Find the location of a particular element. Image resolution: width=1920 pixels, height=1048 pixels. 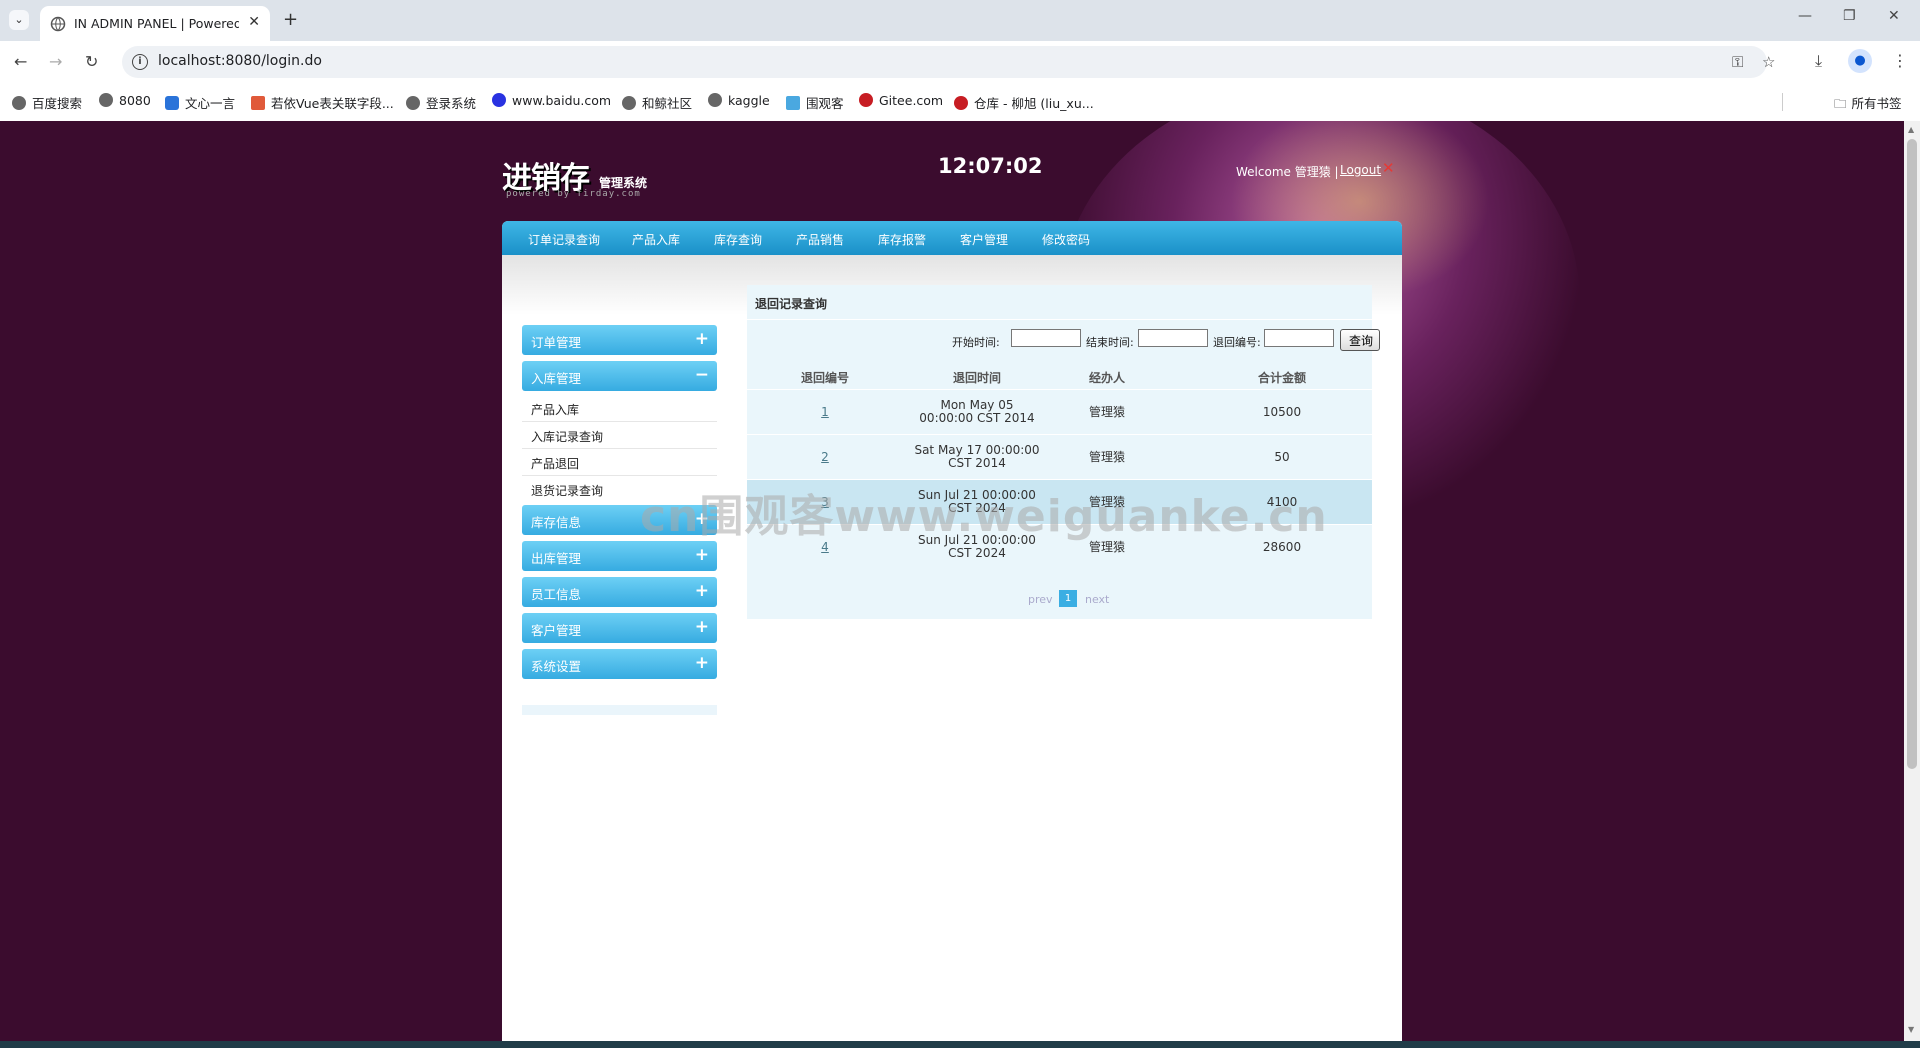

return-id-label: 退回编号: is located at coordinates (1237, 342).